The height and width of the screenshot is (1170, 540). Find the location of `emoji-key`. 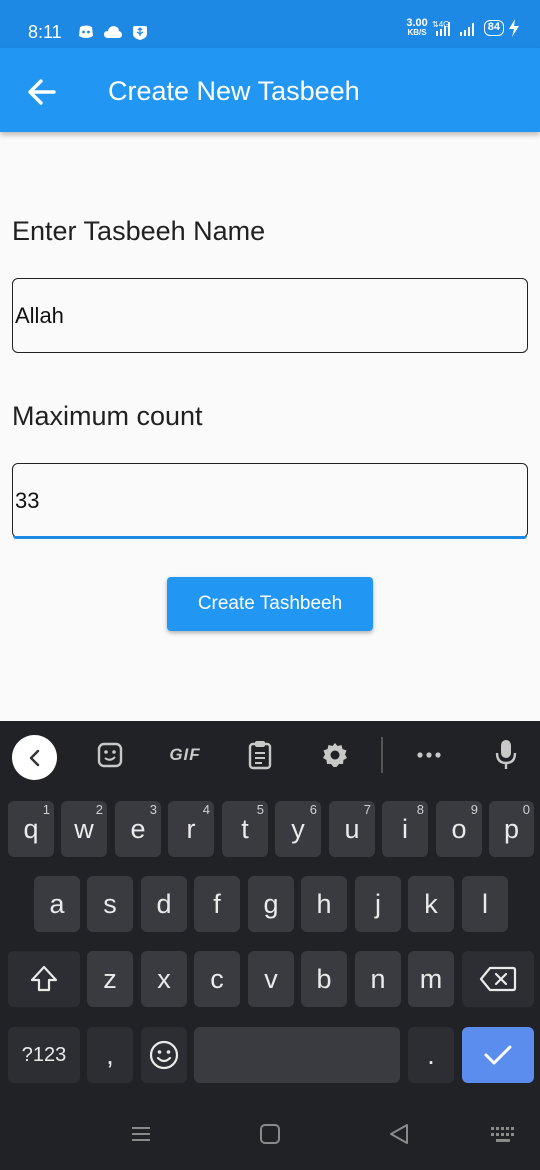

emoji-key is located at coordinates (164, 1055).